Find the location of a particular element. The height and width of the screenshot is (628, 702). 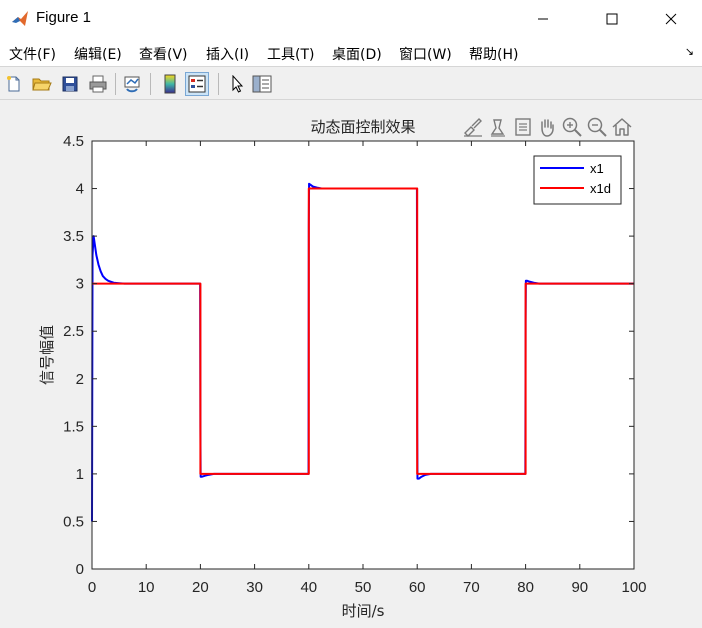

edit-plot-button is located at coordinates (237, 84).